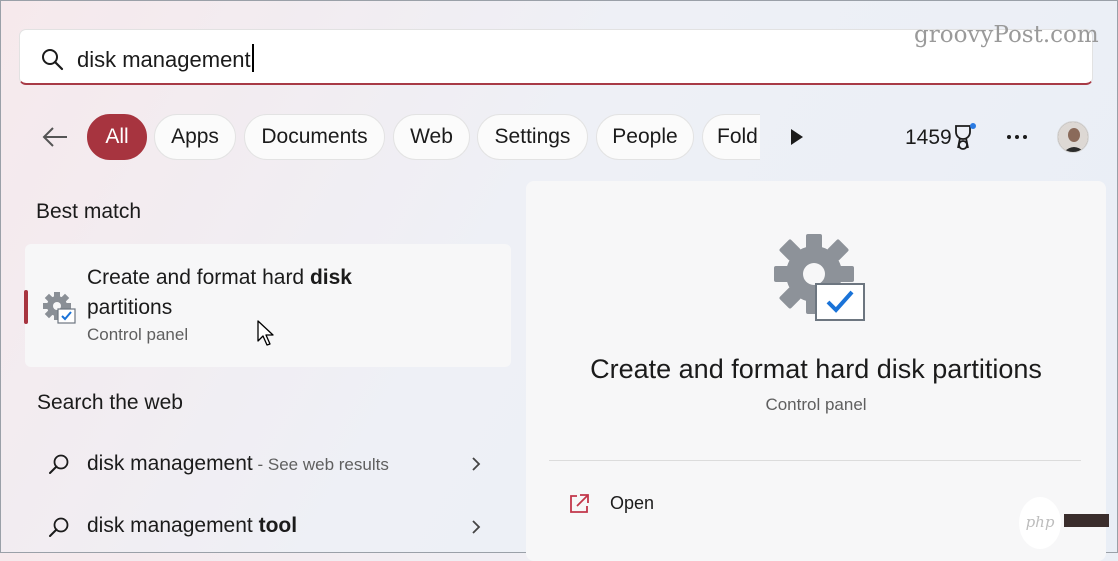 The width and height of the screenshot is (1118, 561). I want to click on search-web-heading: Search the web, so click(110, 402).